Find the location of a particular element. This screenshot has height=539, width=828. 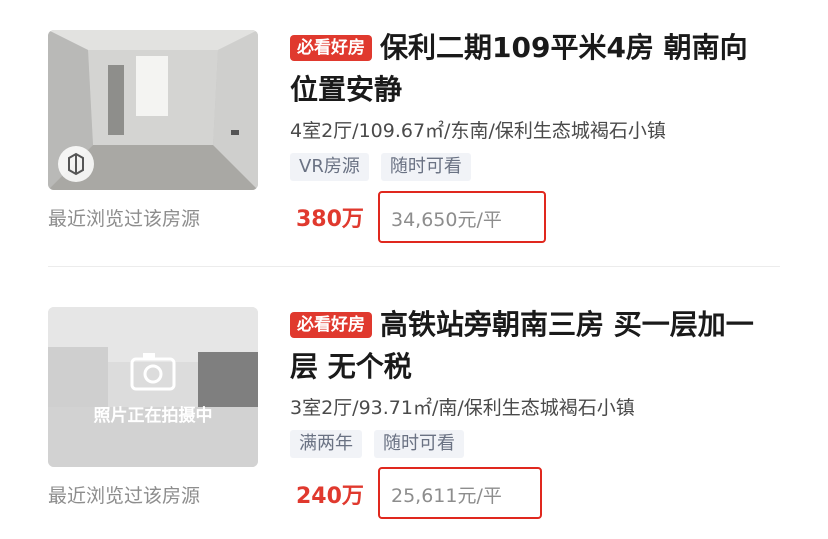

unit-price: 34,650元/平 is located at coordinates (446, 220).